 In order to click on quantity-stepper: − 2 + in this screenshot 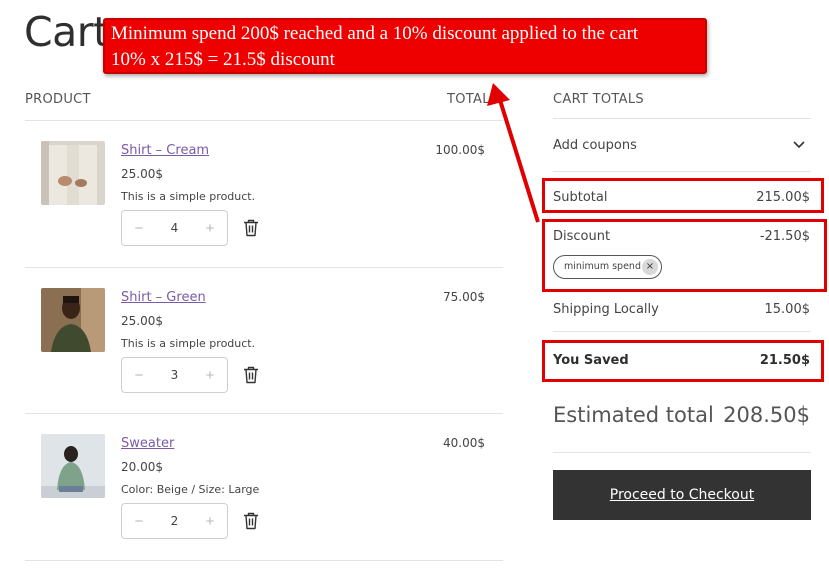, I will do `click(174, 521)`.